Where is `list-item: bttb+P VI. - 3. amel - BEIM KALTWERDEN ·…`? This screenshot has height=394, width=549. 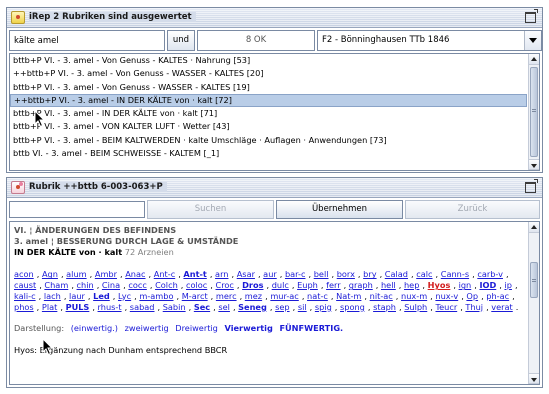
list-item: bttb+P VI. - 3. amel - BEIM KALTWERDEN ·… is located at coordinates (268, 140).